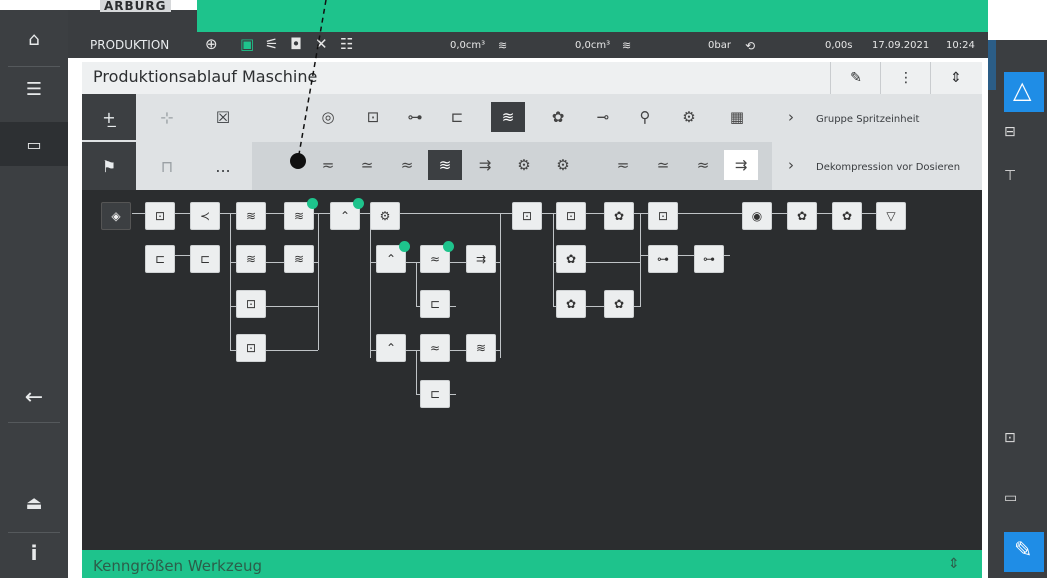 The width and height of the screenshot is (1047, 578). I want to click on alarm-triangle-button: △, so click(1024, 92).